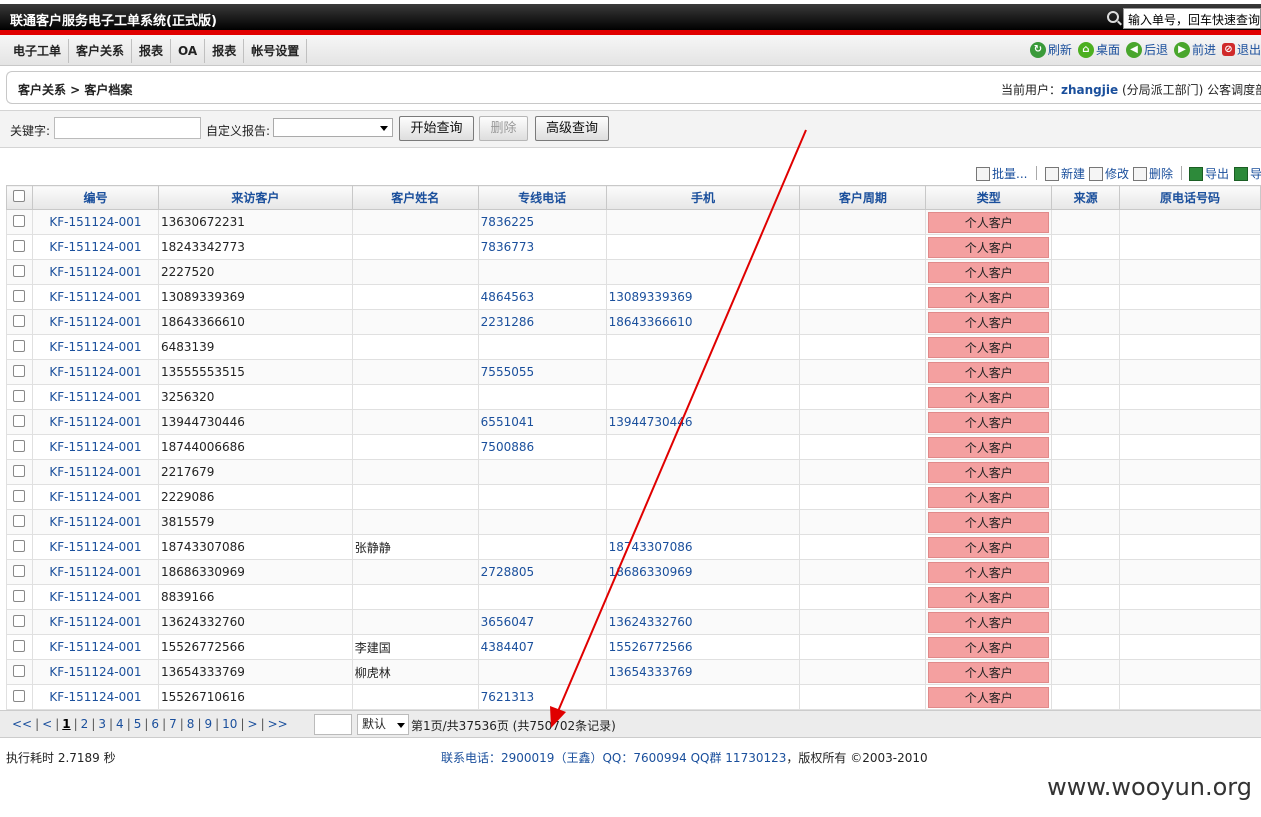  What do you see at coordinates (703, 322) in the screenshot?
I see `table-cell: 18643366610` at bounding box center [703, 322].